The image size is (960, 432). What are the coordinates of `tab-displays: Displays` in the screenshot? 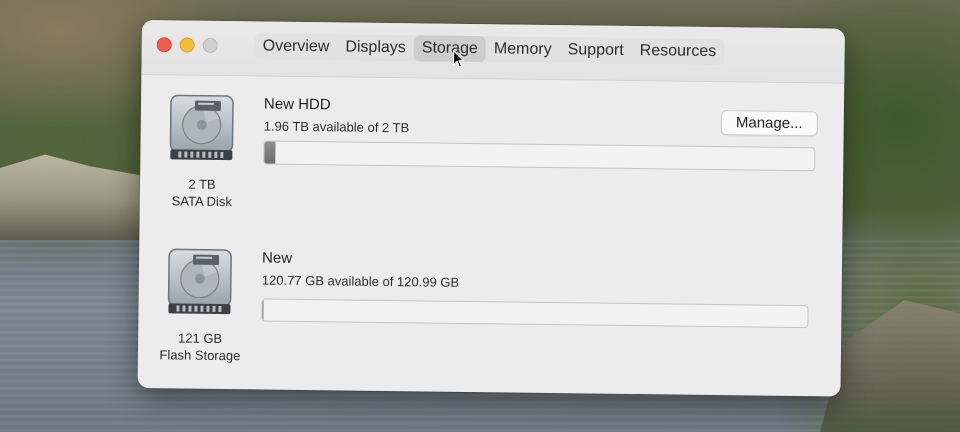 It's located at (375, 47).